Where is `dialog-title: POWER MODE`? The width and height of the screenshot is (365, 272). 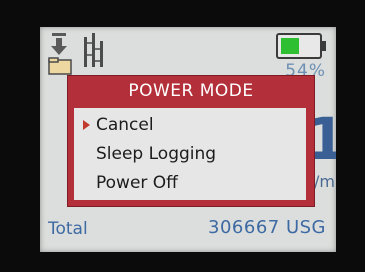
dialog-title: POWER MODE is located at coordinates (191, 91).